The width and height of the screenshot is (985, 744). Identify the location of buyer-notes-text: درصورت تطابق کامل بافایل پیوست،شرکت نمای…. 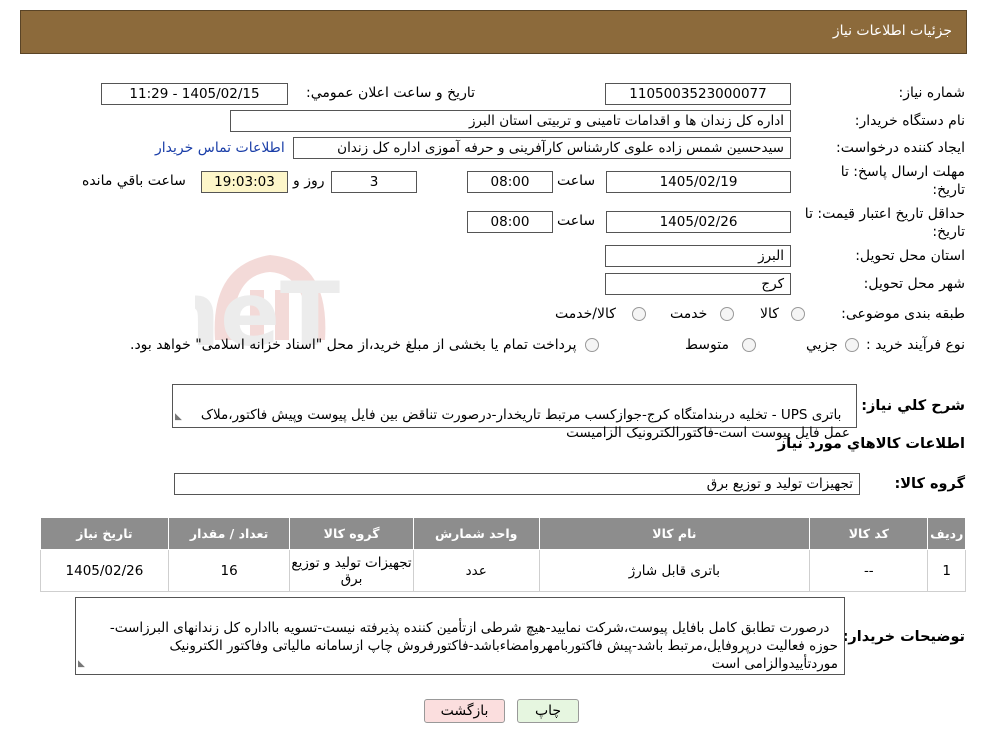
(473, 646).